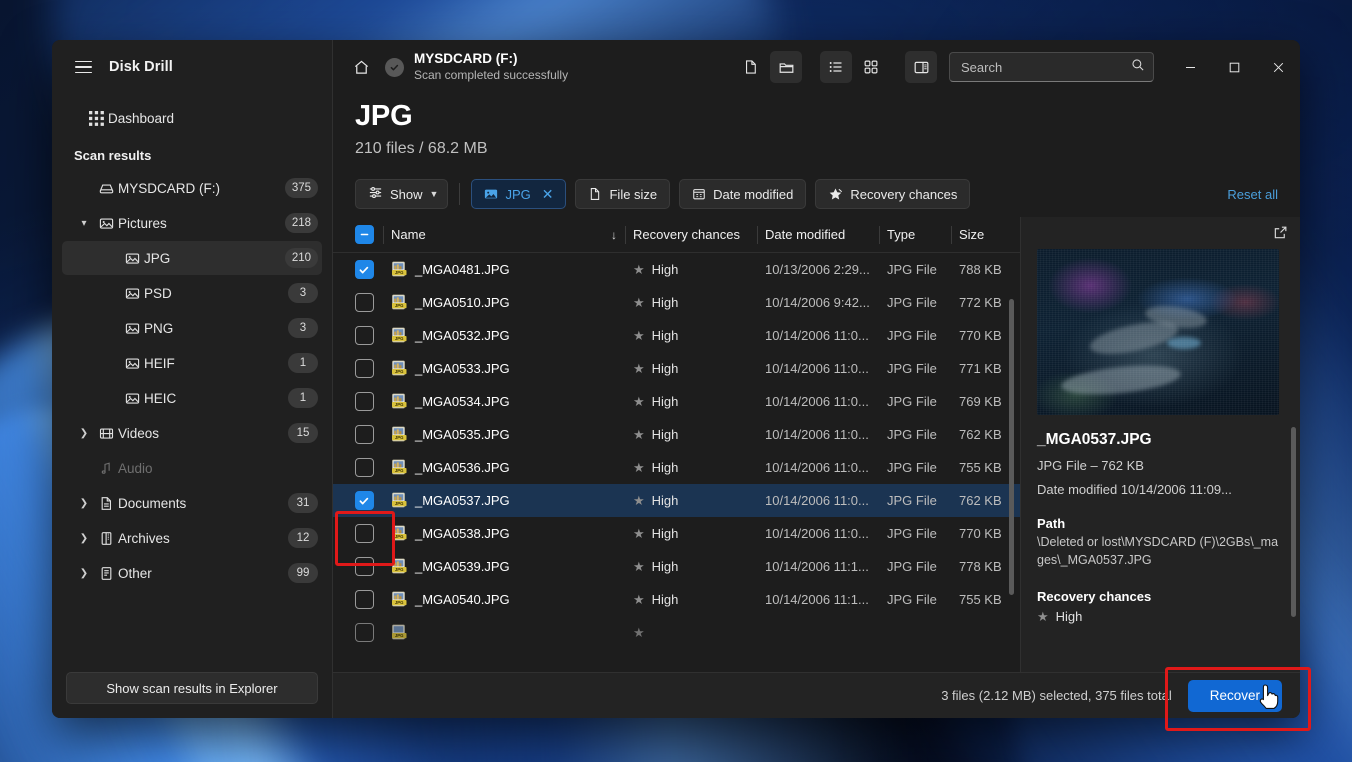 Image resolution: width=1352 pixels, height=762 pixels. Describe the element at coordinates (912, 302) in the screenshot. I see `row-type: JPG File` at that location.